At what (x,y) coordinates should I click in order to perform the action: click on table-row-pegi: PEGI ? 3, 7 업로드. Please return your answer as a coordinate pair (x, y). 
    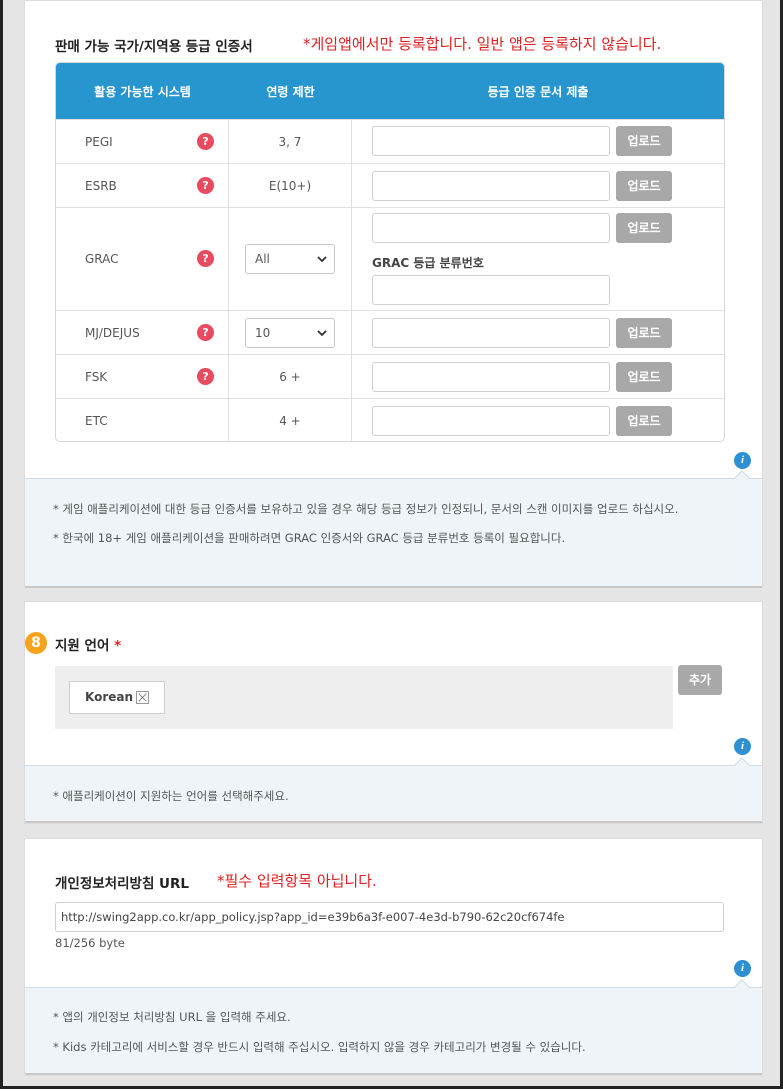
    Looking at the image, I should click on (390, 141).